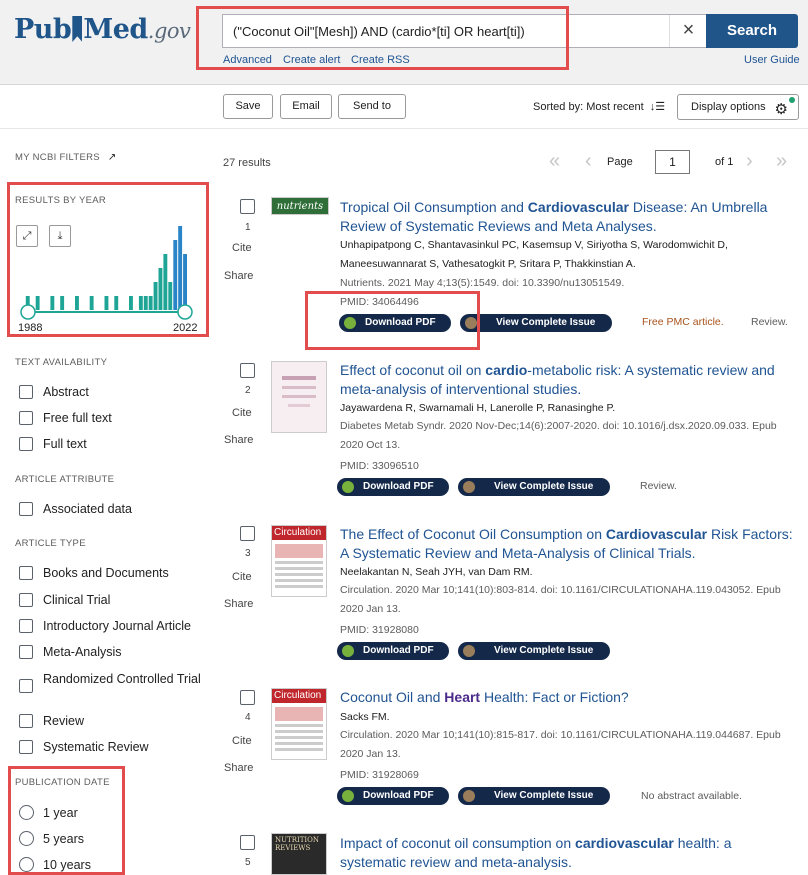 The height and width of the screenshot is (875, 808). Describe the element at coordinates (54, 392) in the screenshot. I see `filter-abstract: Abstract` at that location.